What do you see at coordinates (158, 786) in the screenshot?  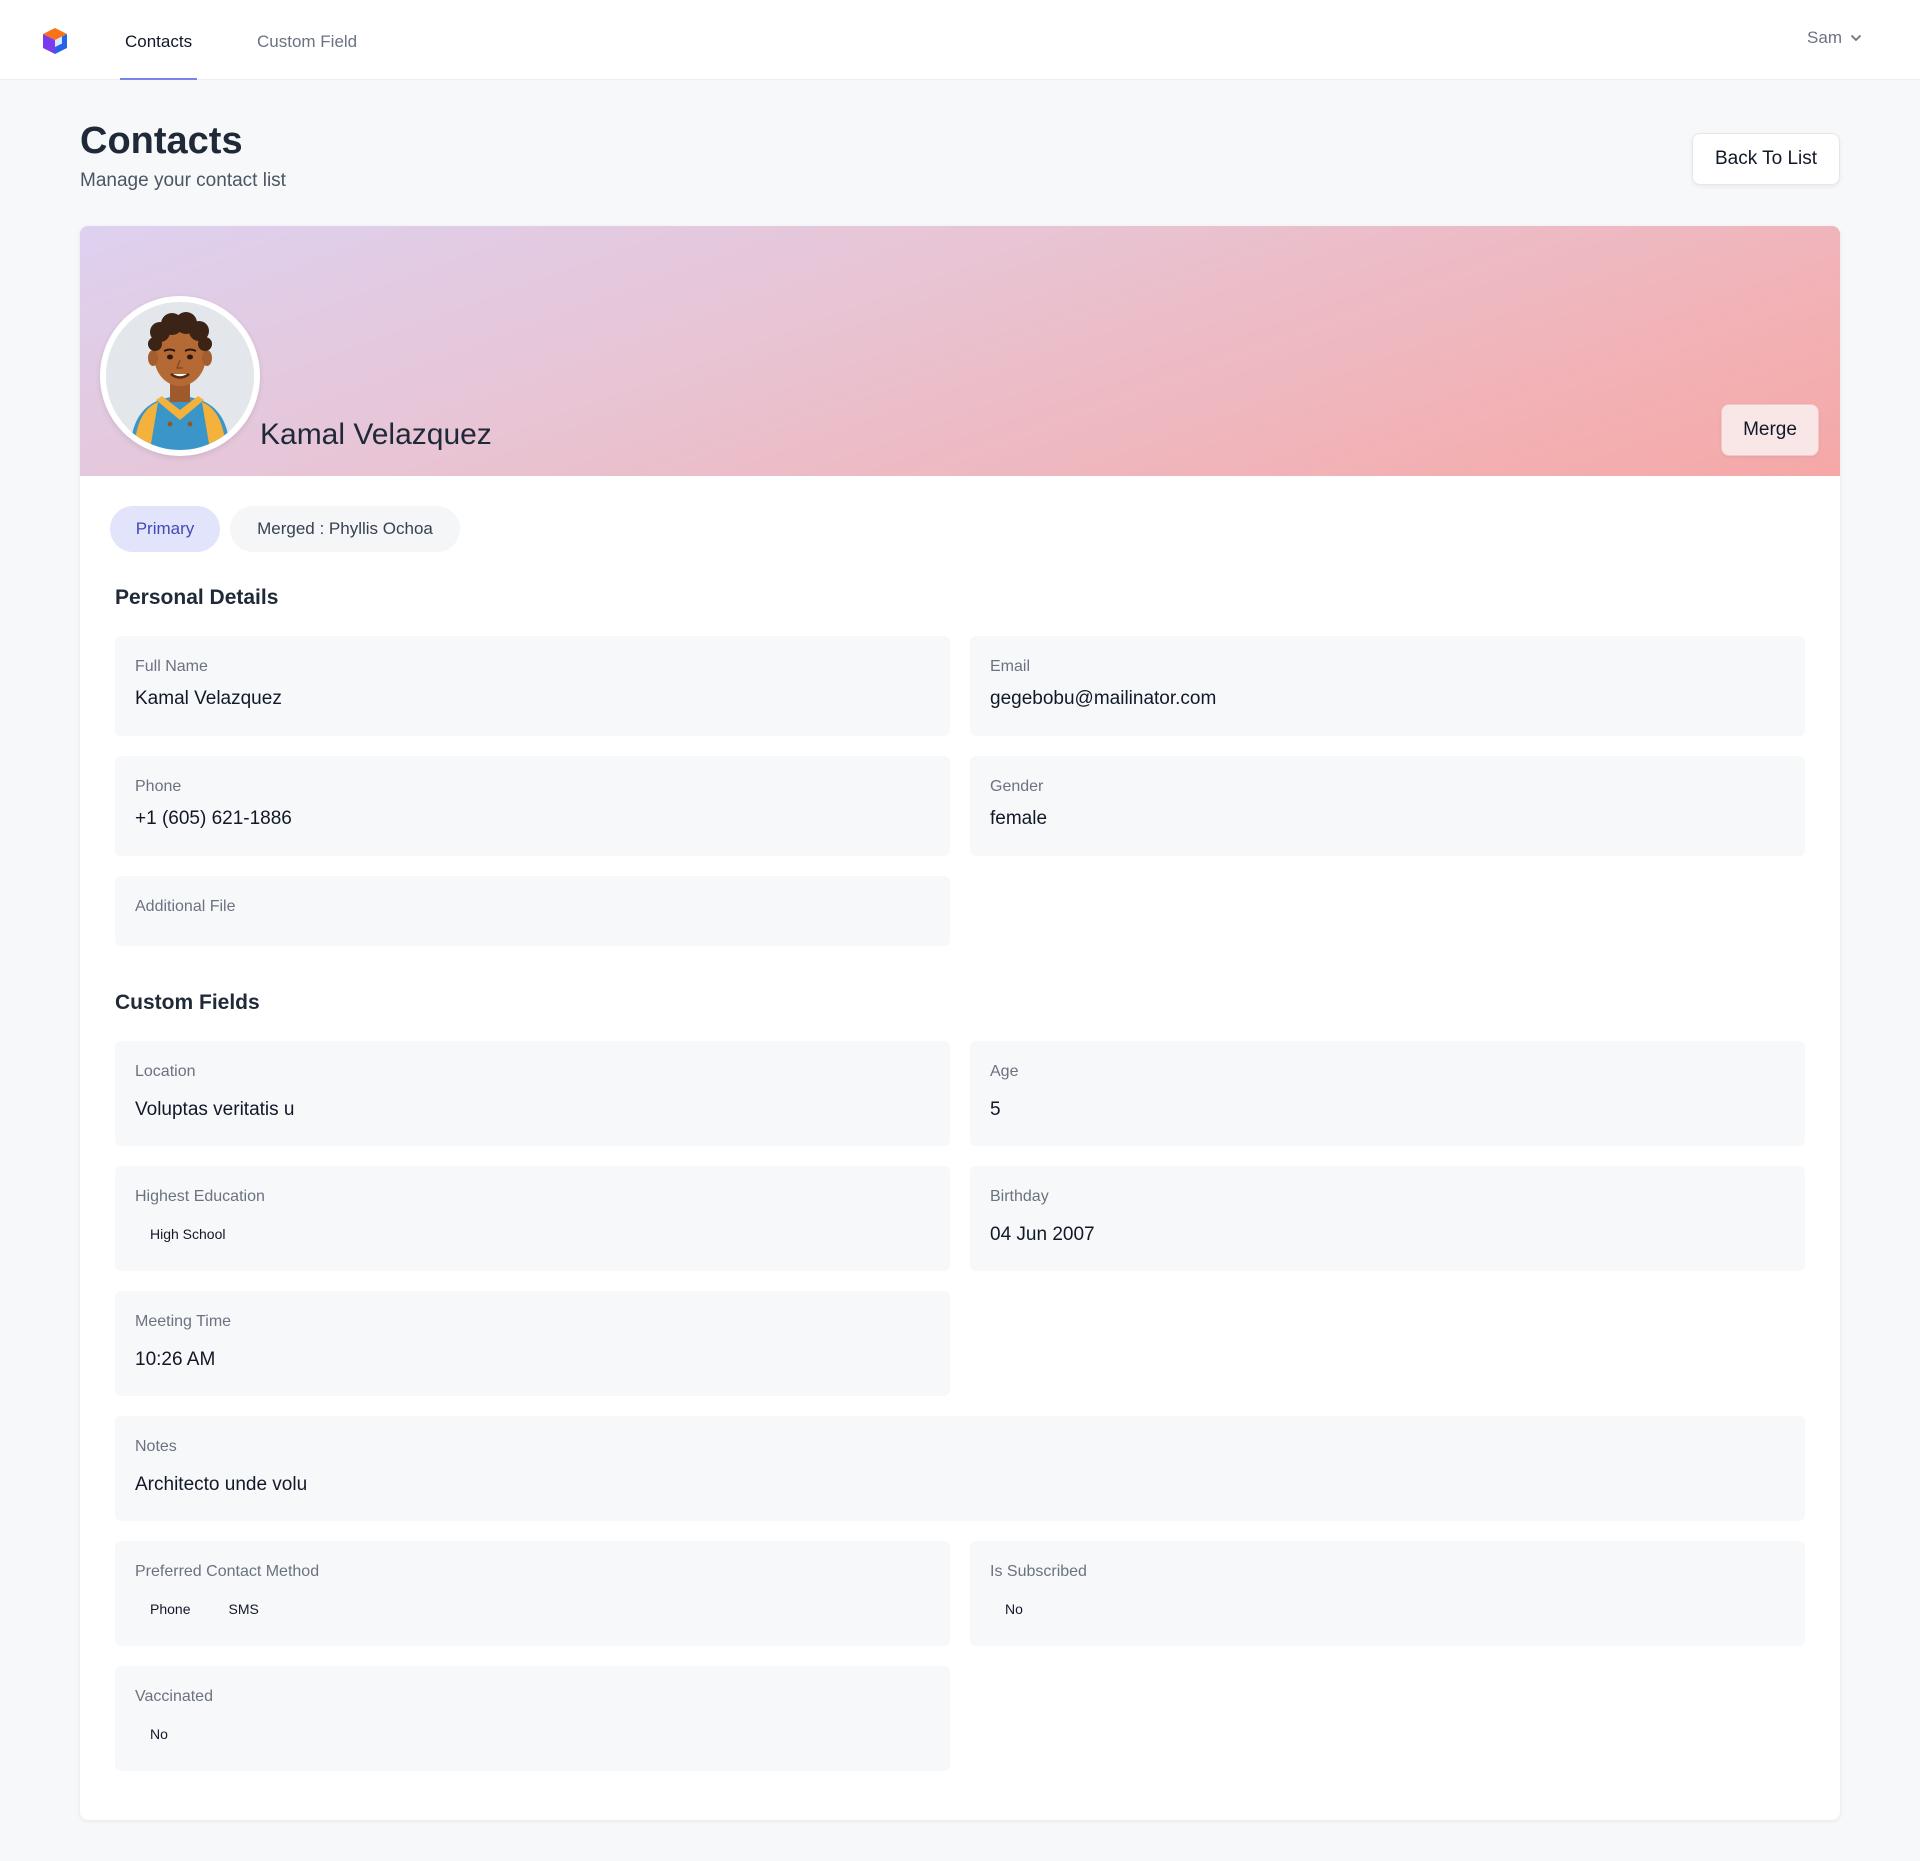 I see `field-label: Phone` at bounding box center [158, 786].